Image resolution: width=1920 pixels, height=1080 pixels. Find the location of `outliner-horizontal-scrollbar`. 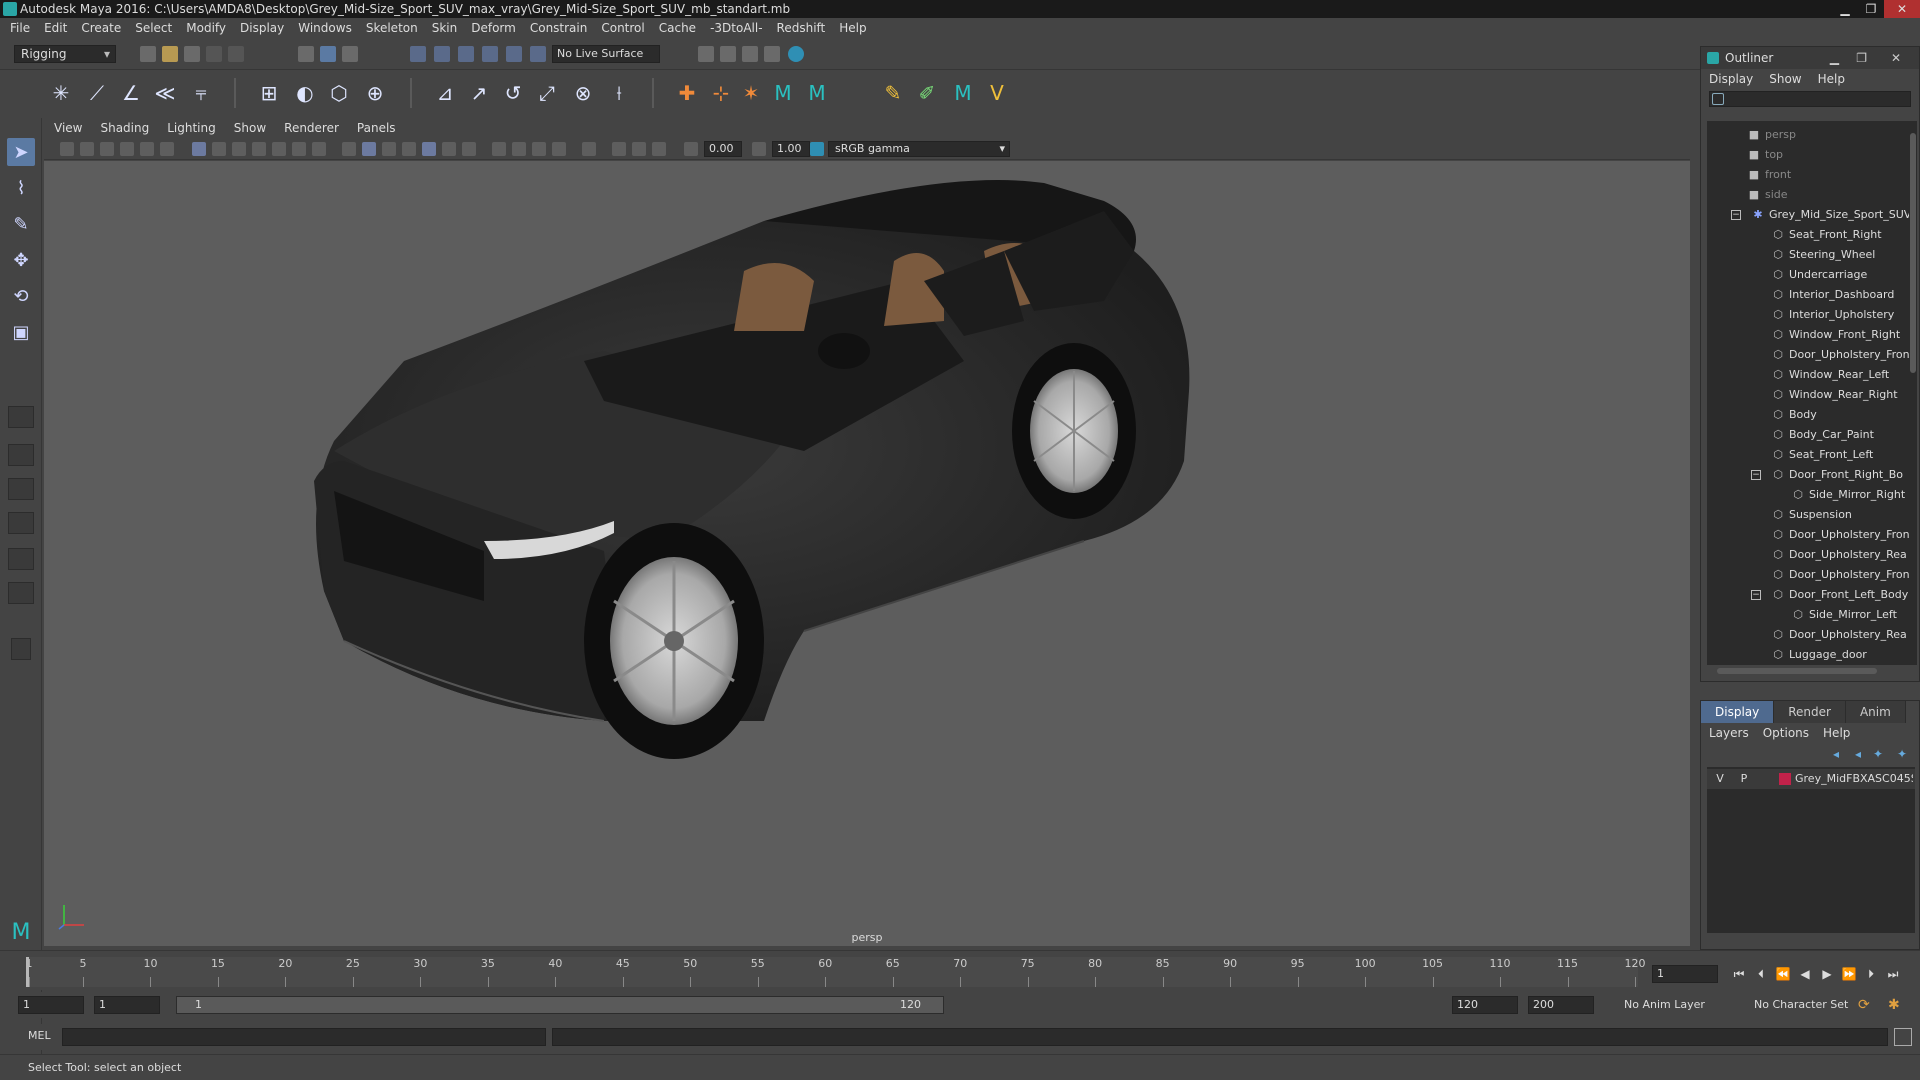

outliner-horizontal-scrollbar is located at coordinates (1809, 671).